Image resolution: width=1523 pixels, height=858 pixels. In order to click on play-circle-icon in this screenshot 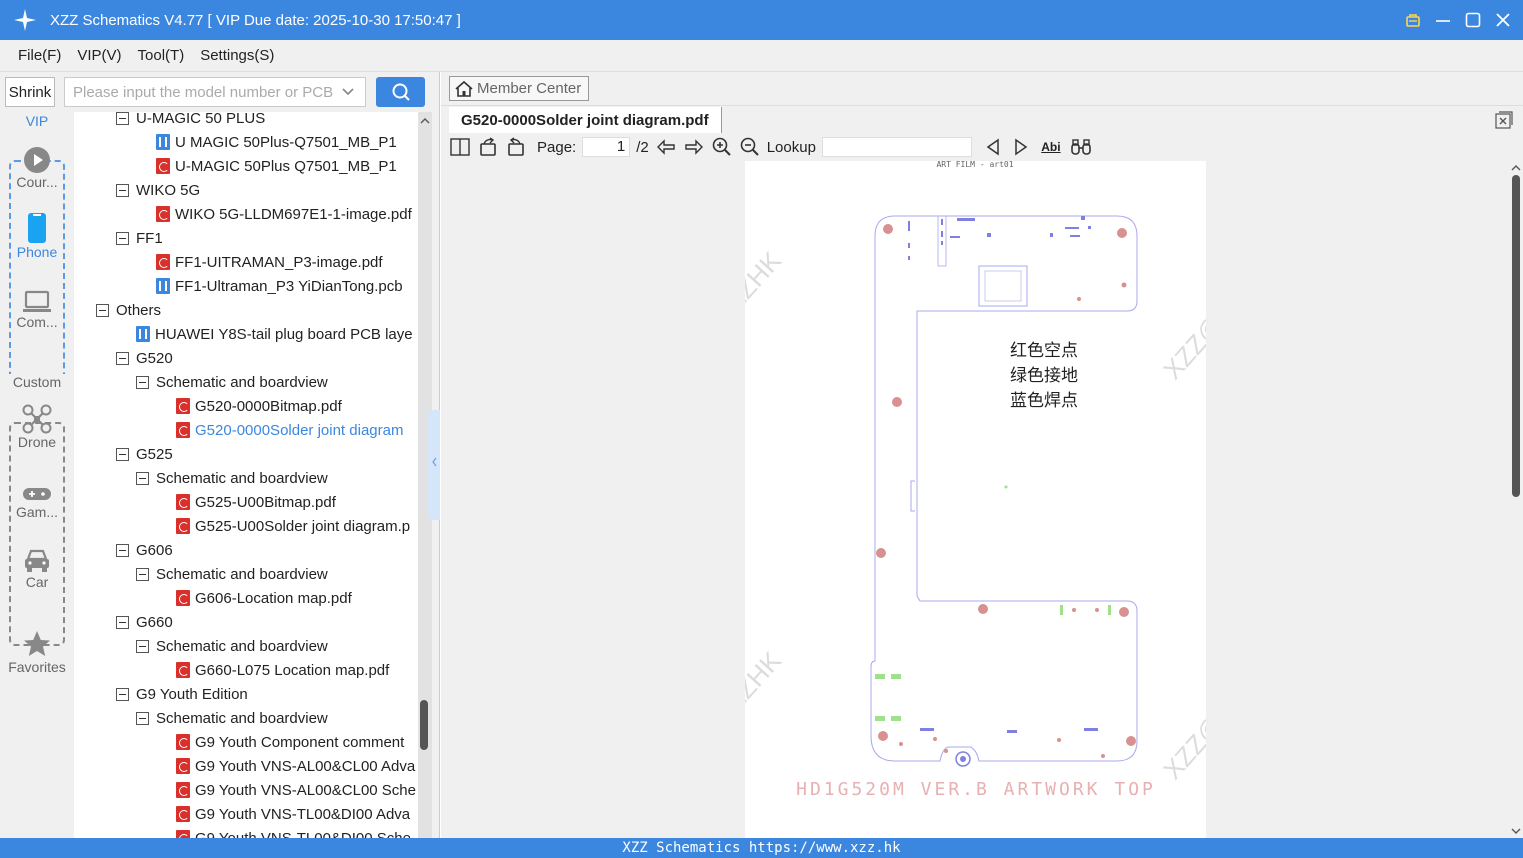, I will do `click(37, 157)`.